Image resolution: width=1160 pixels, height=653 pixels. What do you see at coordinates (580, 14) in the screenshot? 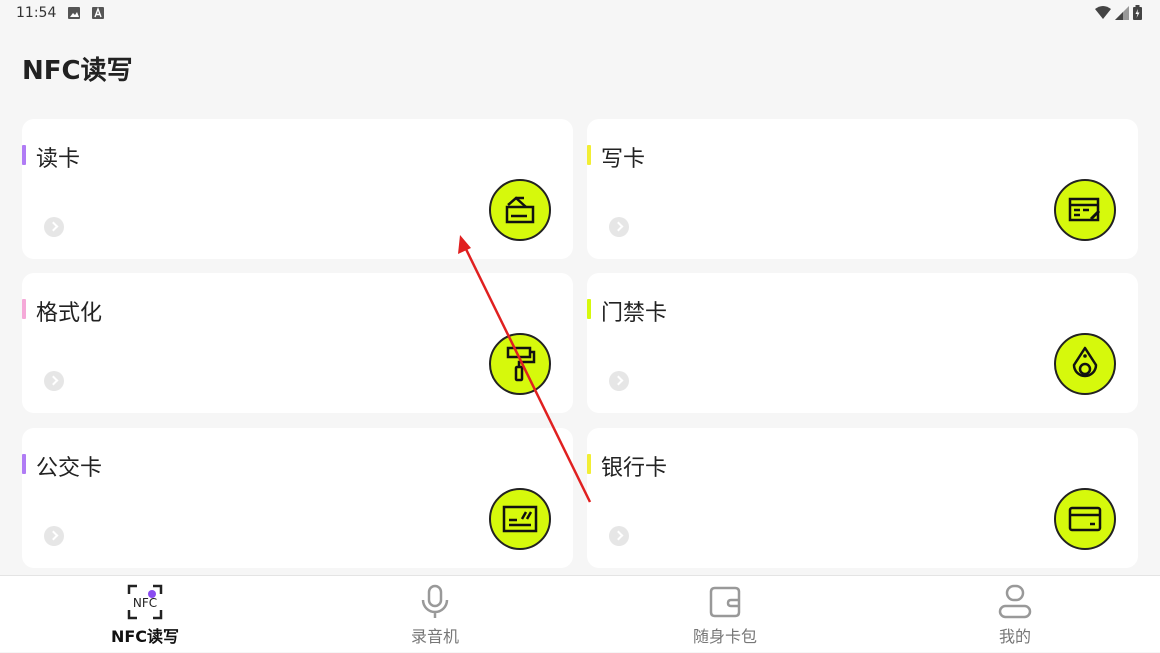
I see `status-bar: 11:54` at bounding box center [580, 14].